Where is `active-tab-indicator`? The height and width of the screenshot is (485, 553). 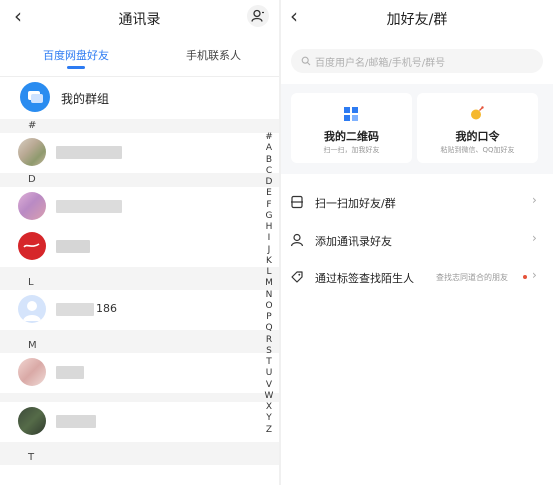 active-tab-indicator is located at coordinates (76, 67).